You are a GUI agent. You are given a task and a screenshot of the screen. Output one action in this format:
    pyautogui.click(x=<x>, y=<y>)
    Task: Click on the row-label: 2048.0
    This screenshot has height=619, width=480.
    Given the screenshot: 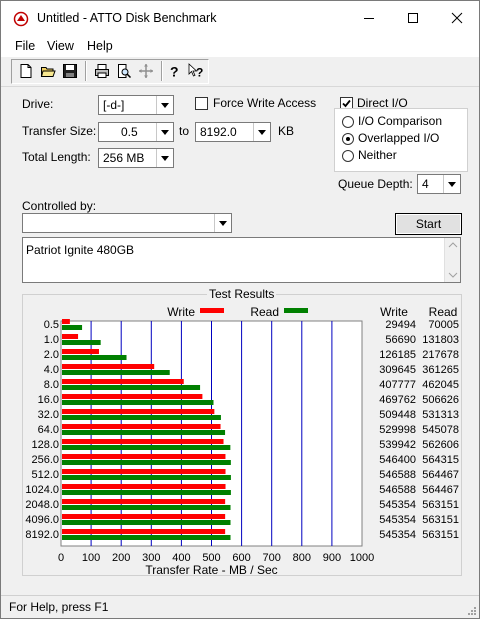 What is the action you would take?
    pyautogui.click(x=42, y=505)
    